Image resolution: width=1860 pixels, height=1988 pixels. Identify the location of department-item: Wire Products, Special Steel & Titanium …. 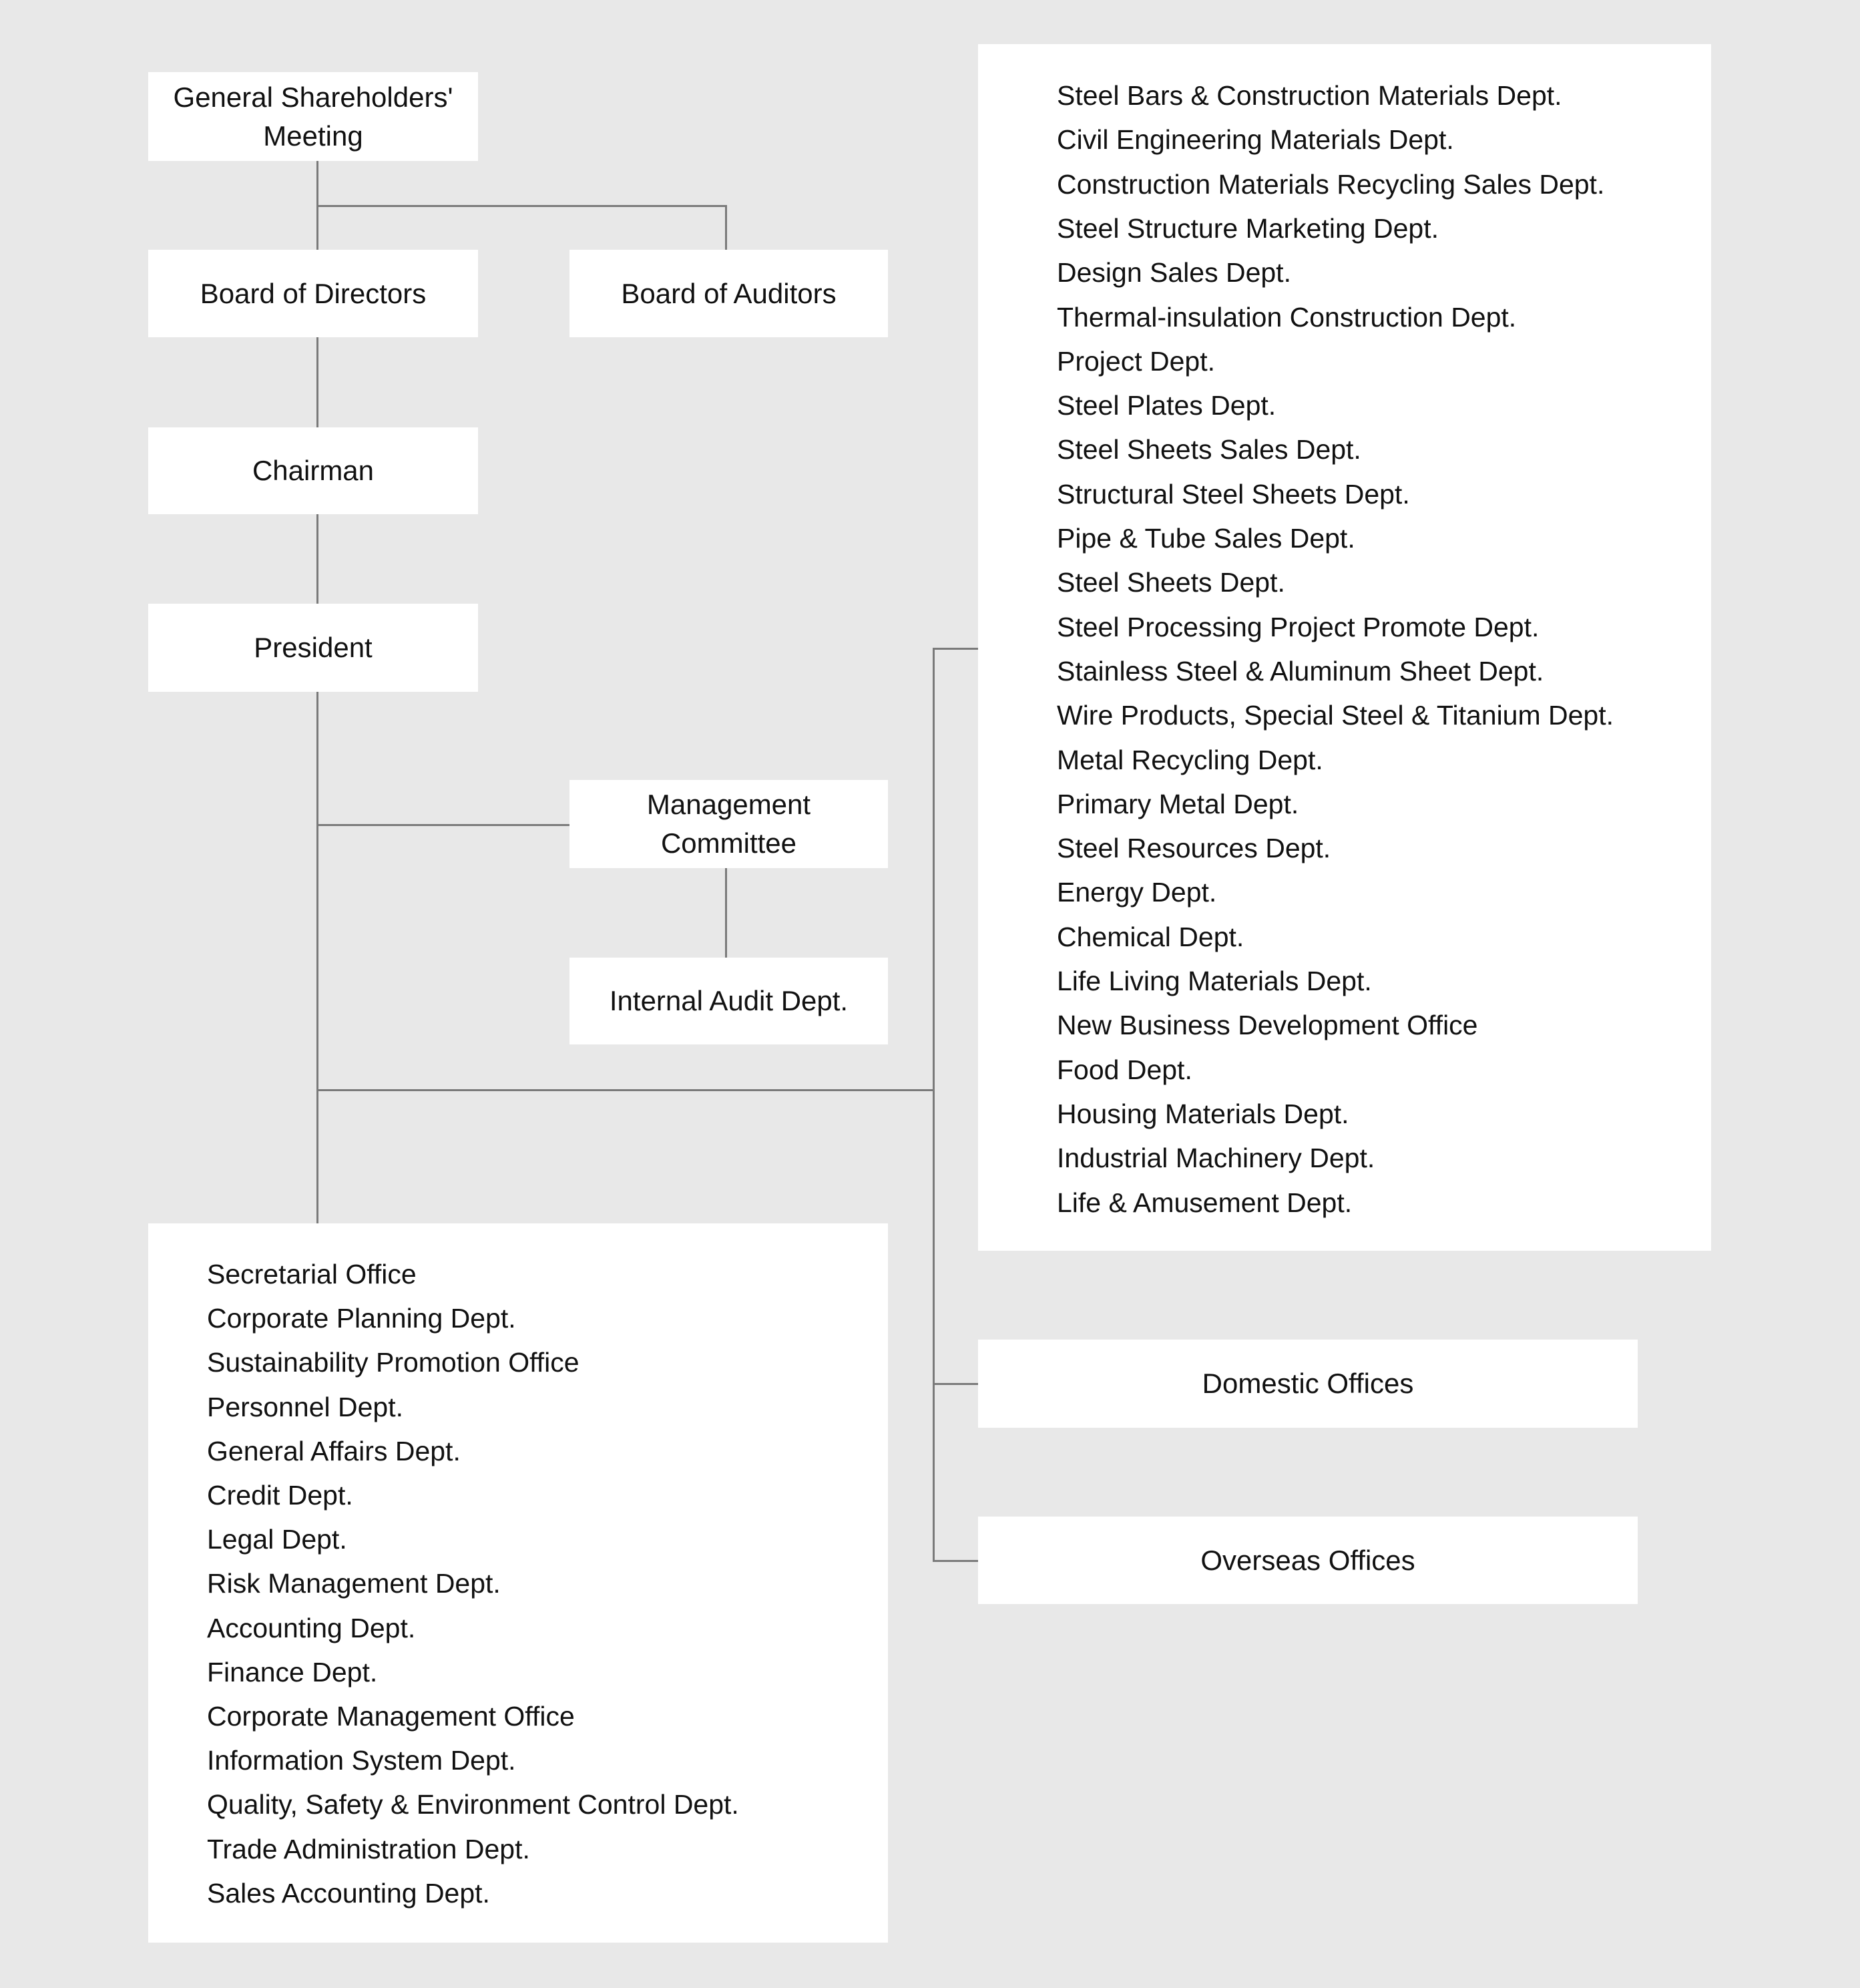
(1335, 716).